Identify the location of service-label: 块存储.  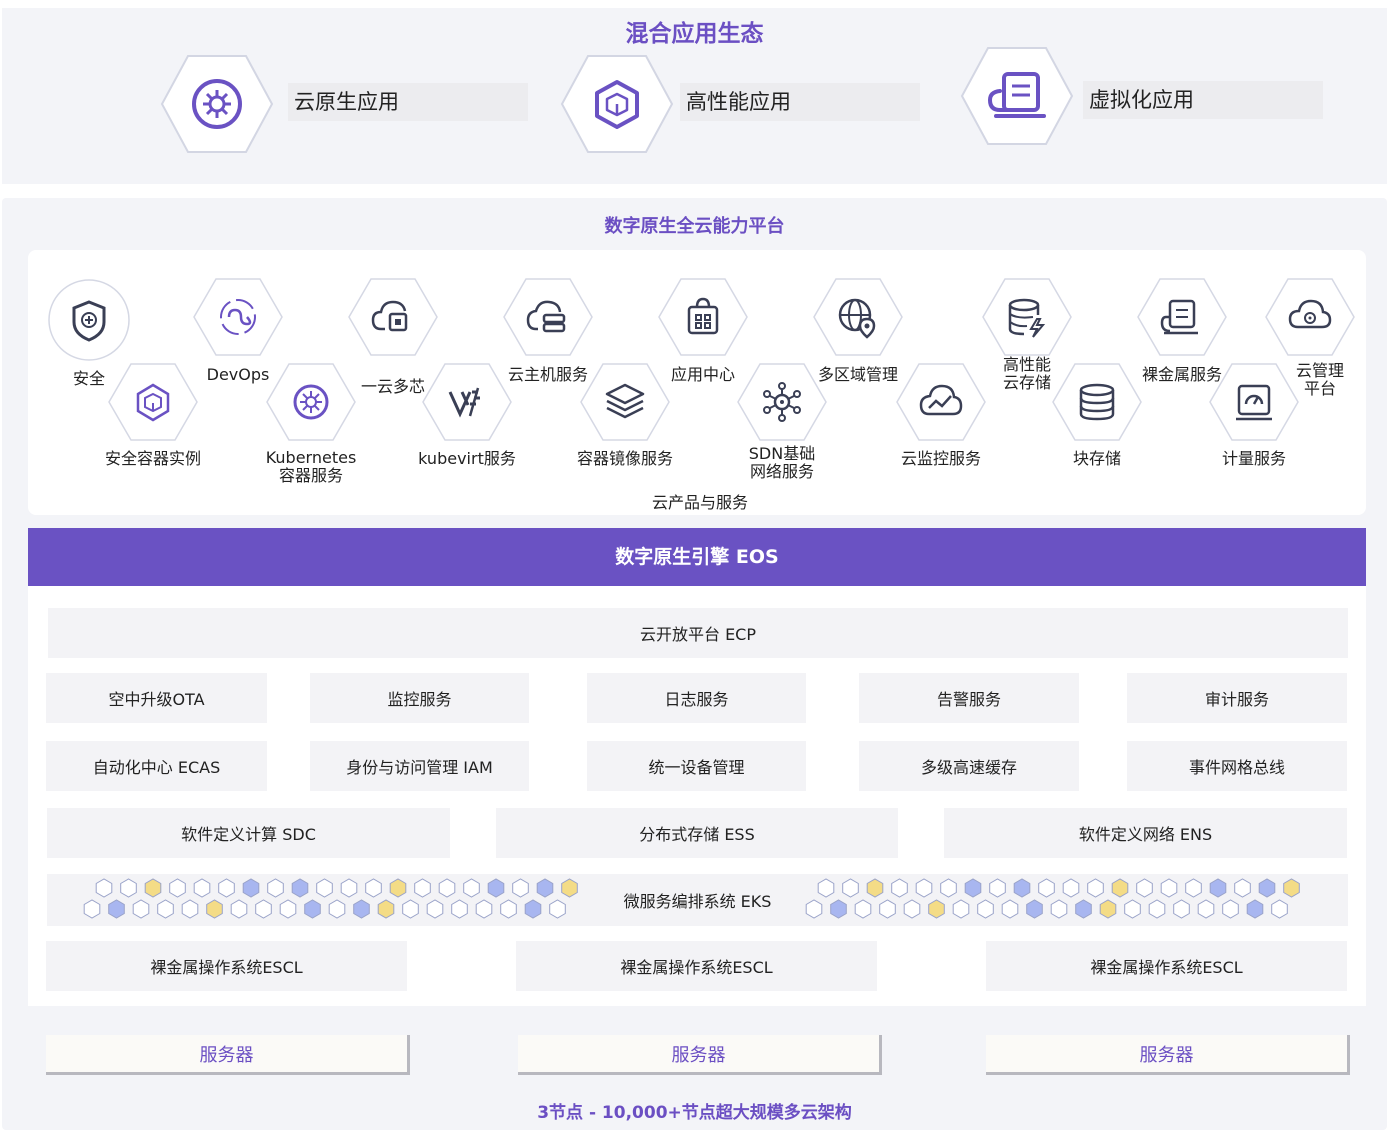
(1096, 458).